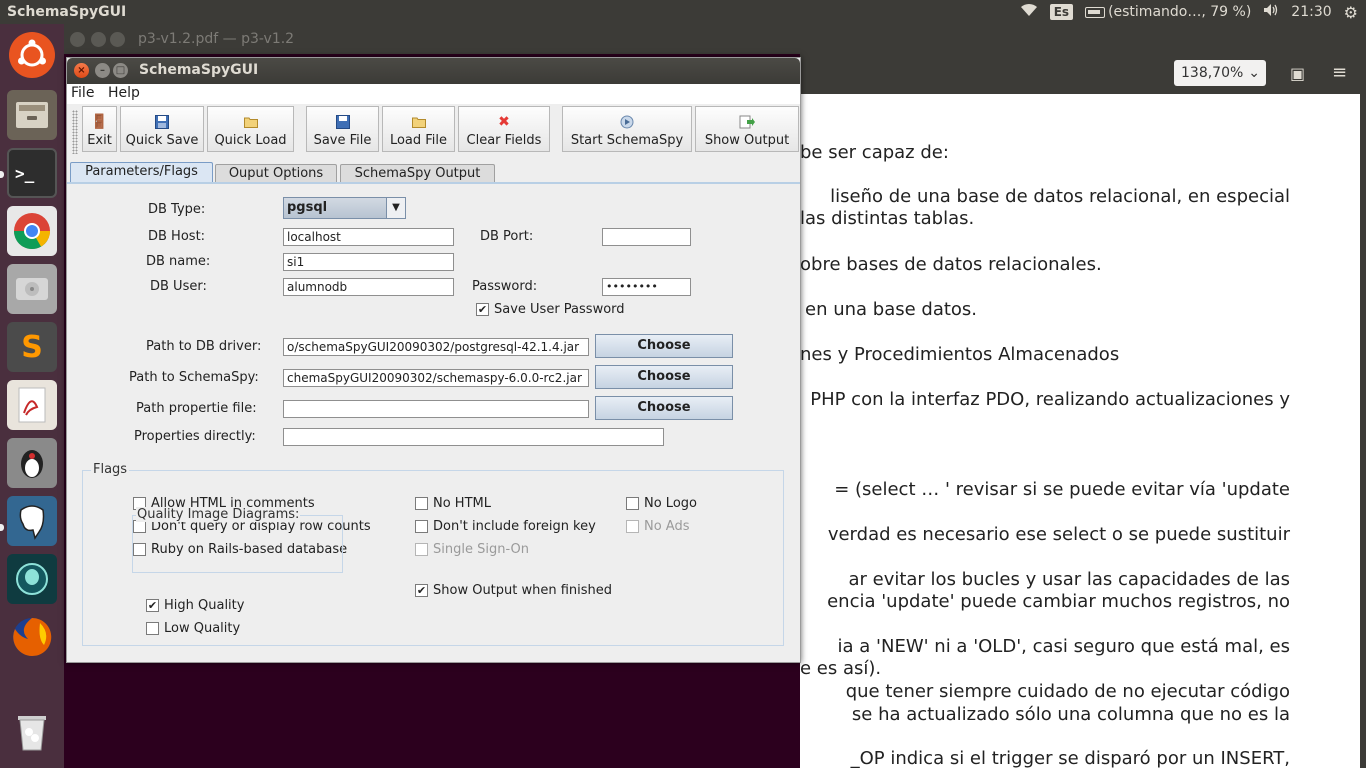  I want to click on db-host-field: localhost, so click(368, 237).